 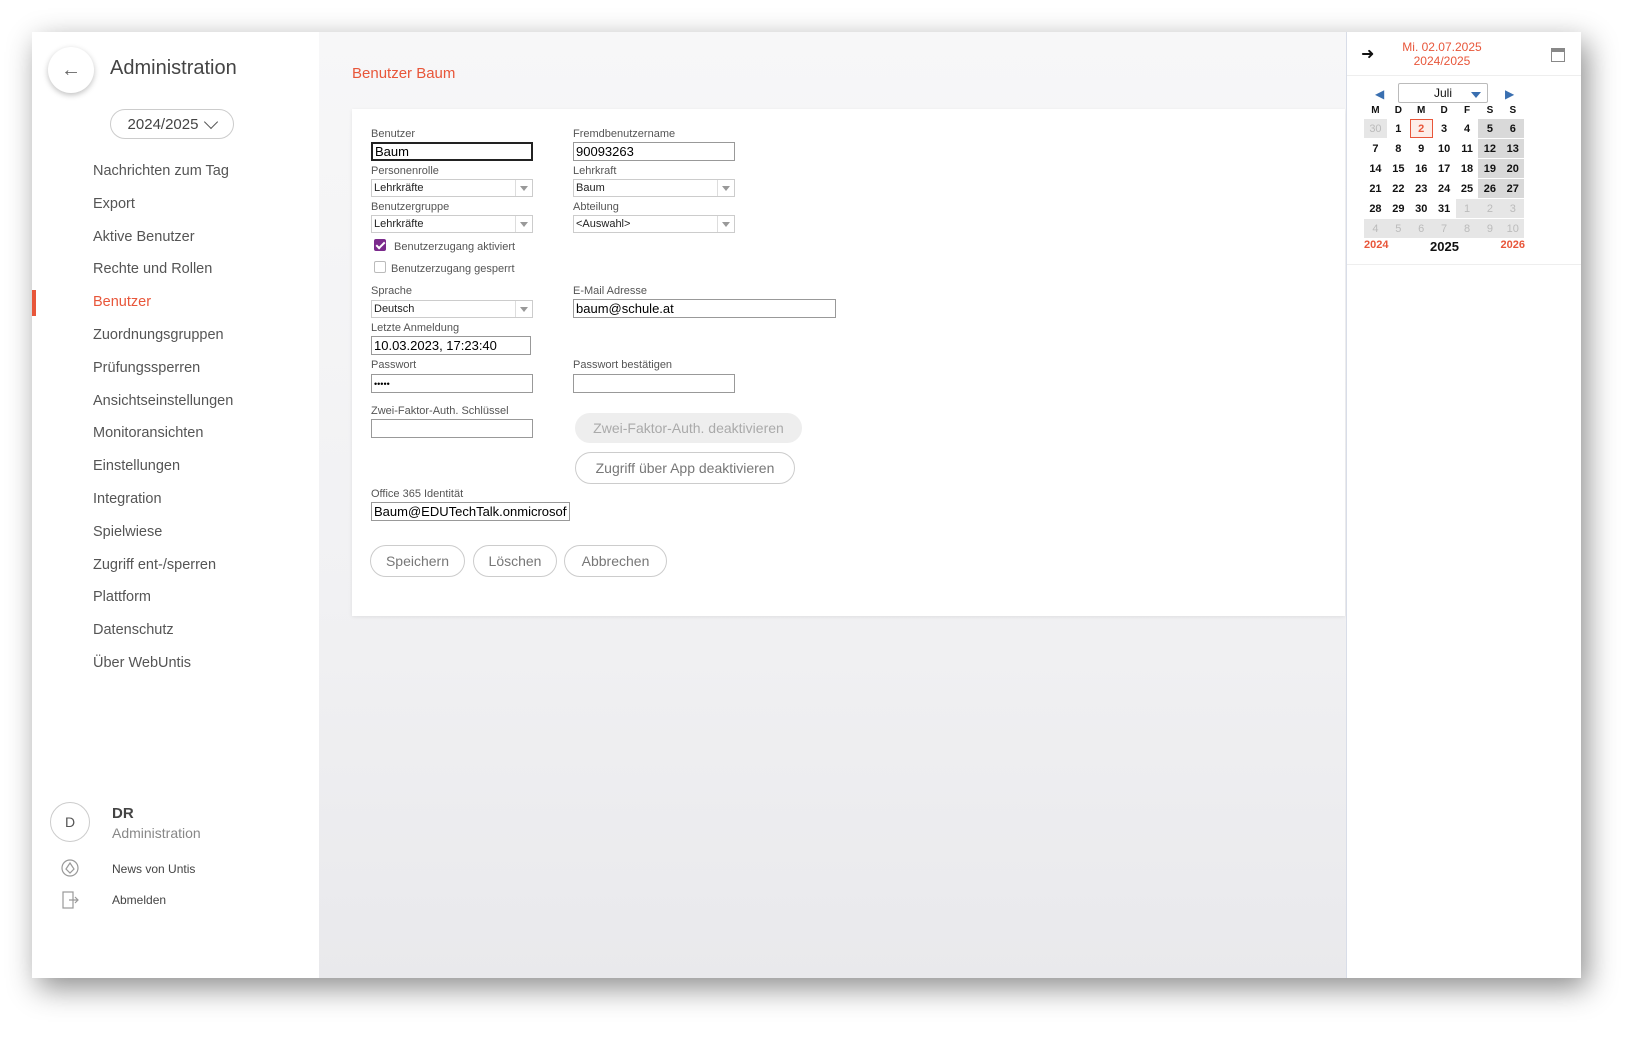 I want to click on prev-month-icon: ◀, so click(x=1379, y=94).